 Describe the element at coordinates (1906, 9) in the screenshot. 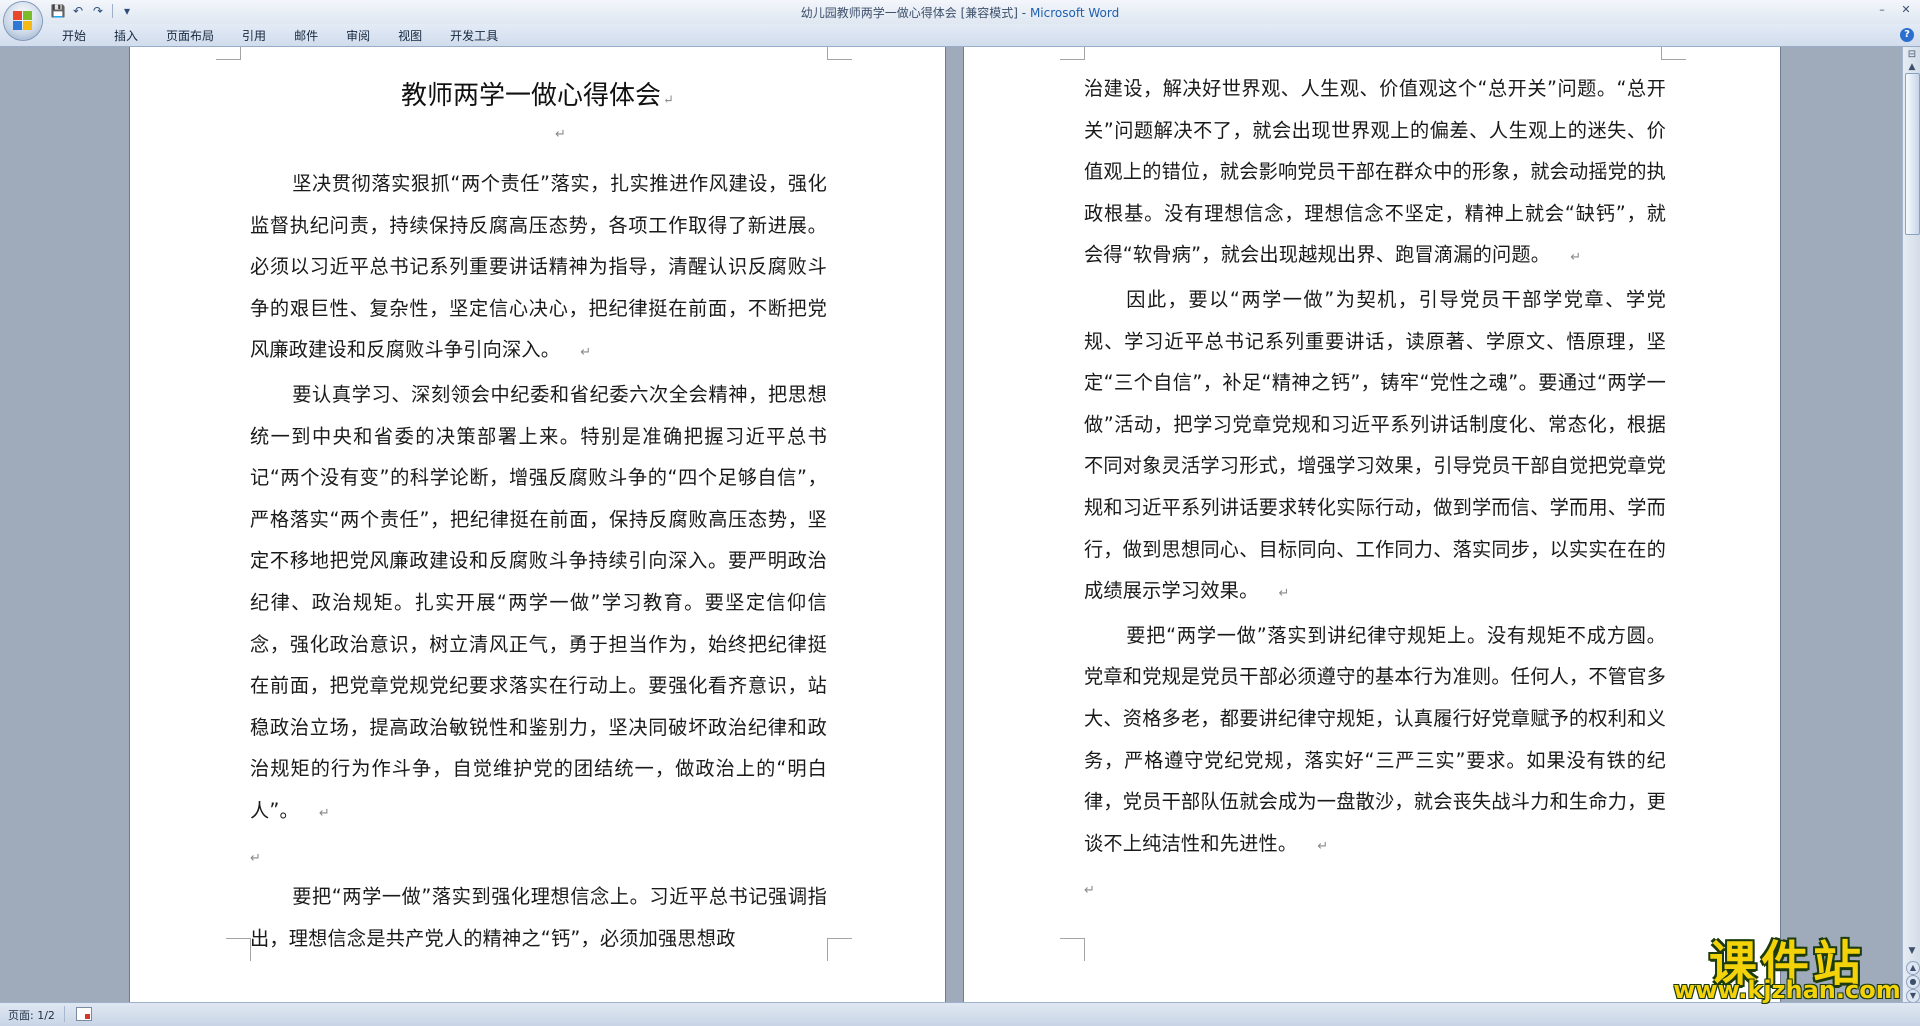

I see `close-button: ✕` at that location.